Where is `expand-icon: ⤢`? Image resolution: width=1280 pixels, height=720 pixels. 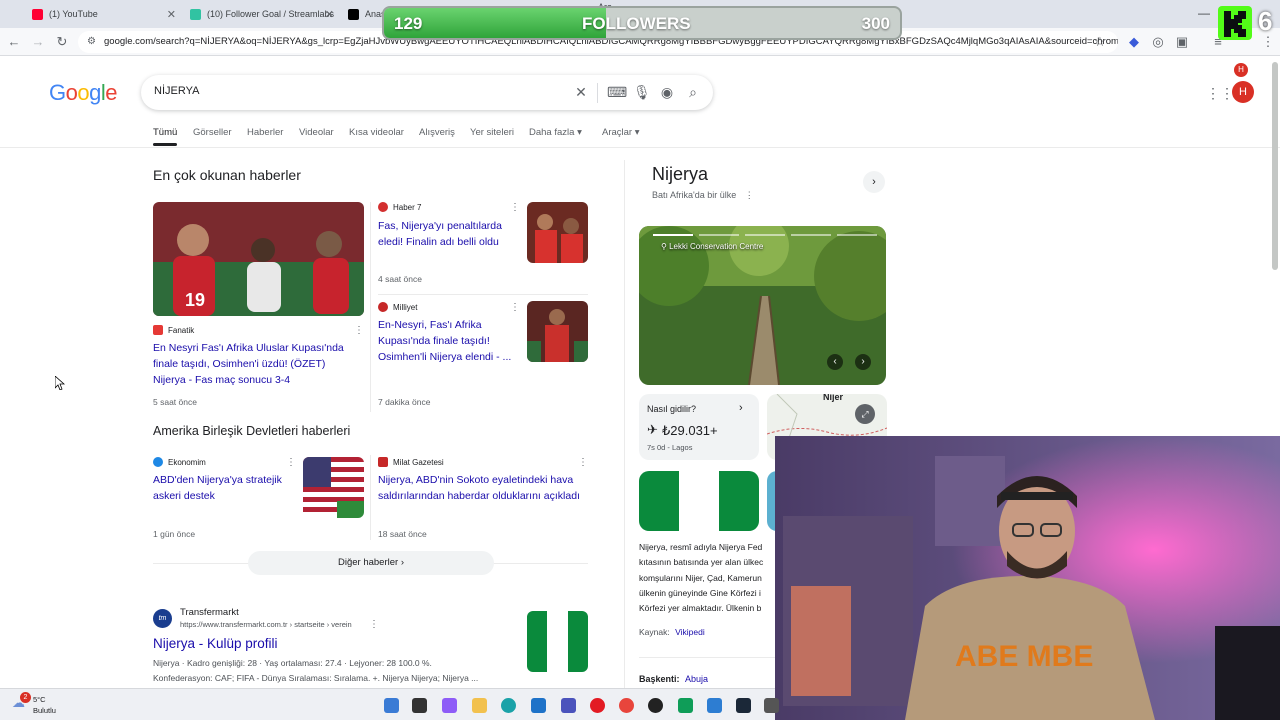 expand-icon: ⤢ is located at coordinates (865, 414).